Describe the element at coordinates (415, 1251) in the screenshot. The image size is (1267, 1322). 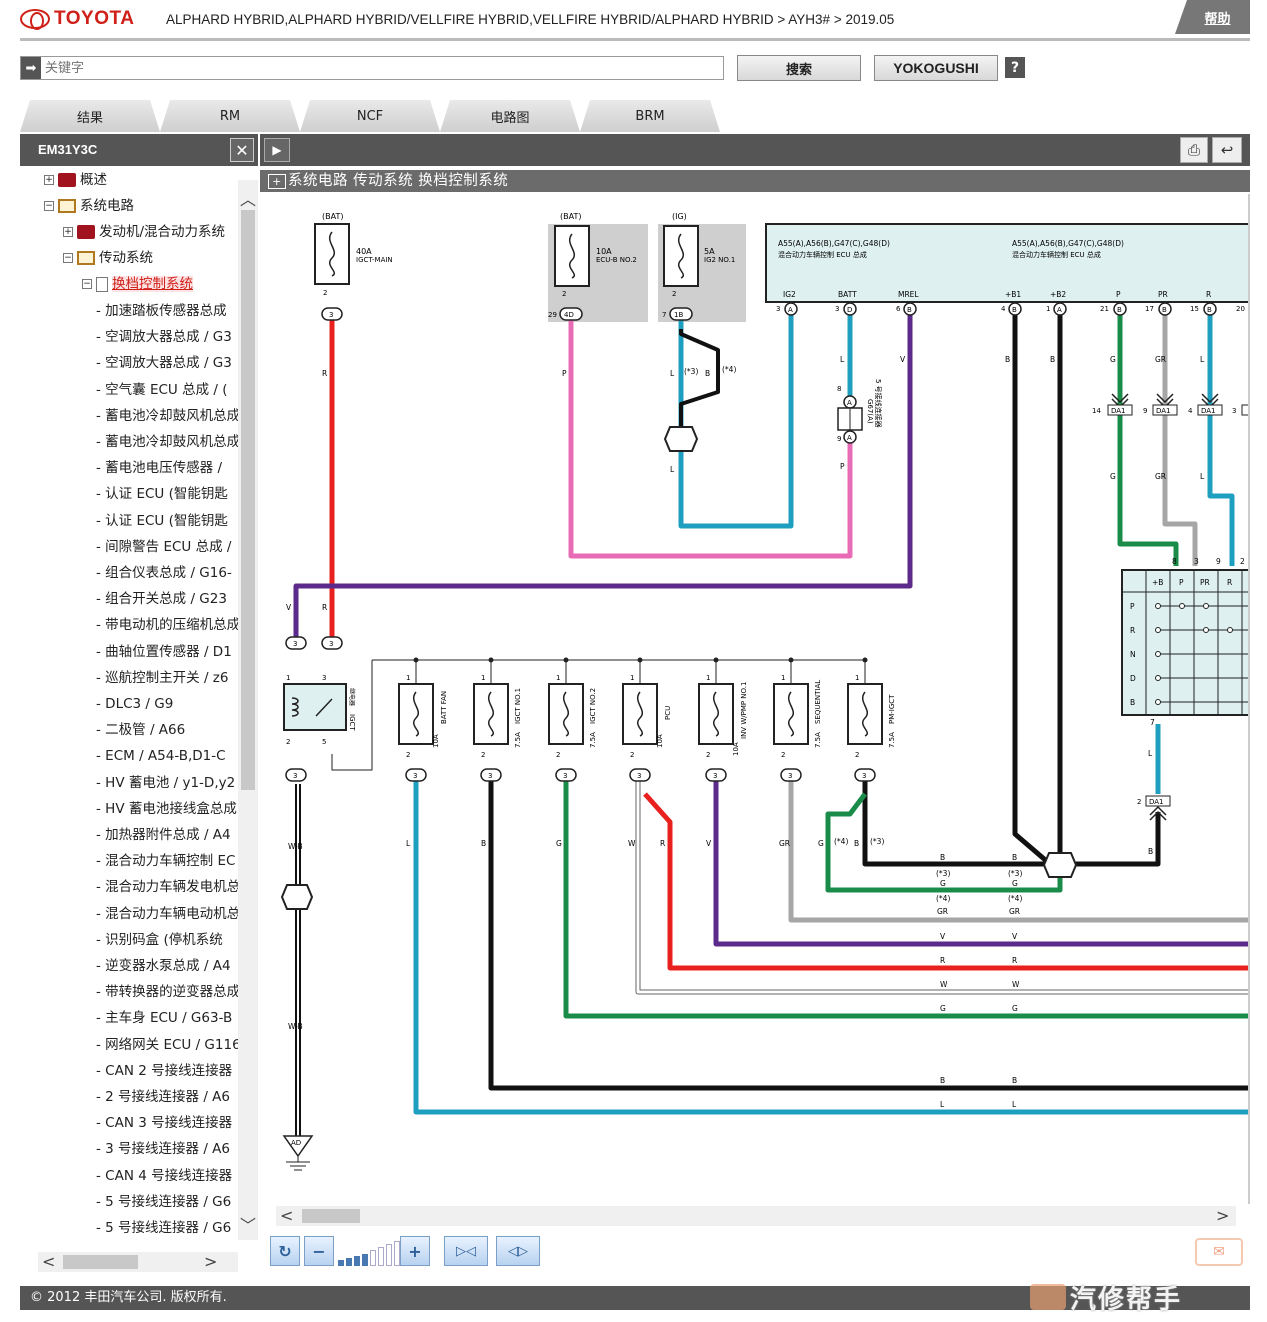
I see `zoom-in-icon: +` at that location.